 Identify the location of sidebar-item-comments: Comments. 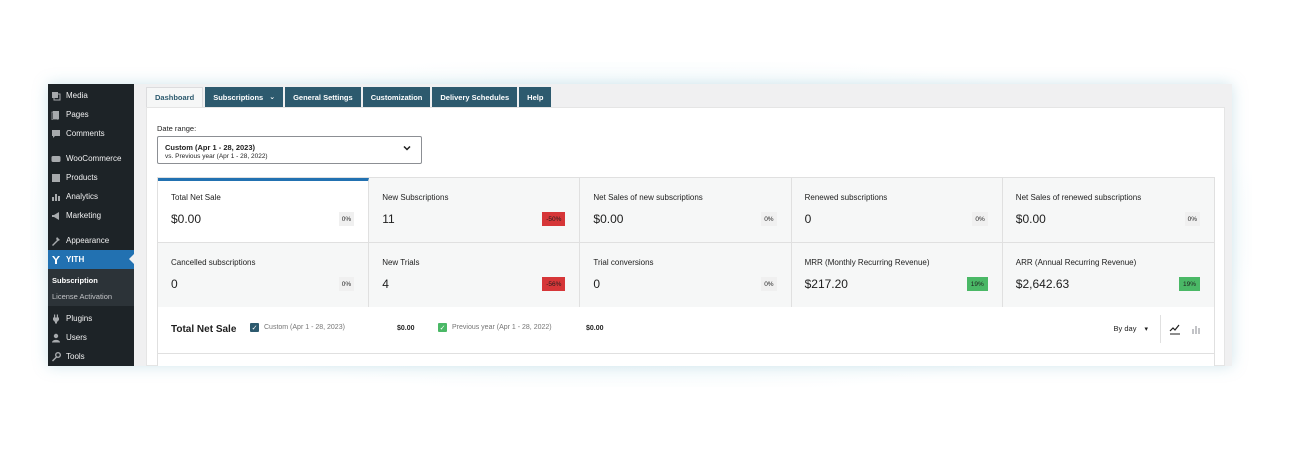
(91, 133).